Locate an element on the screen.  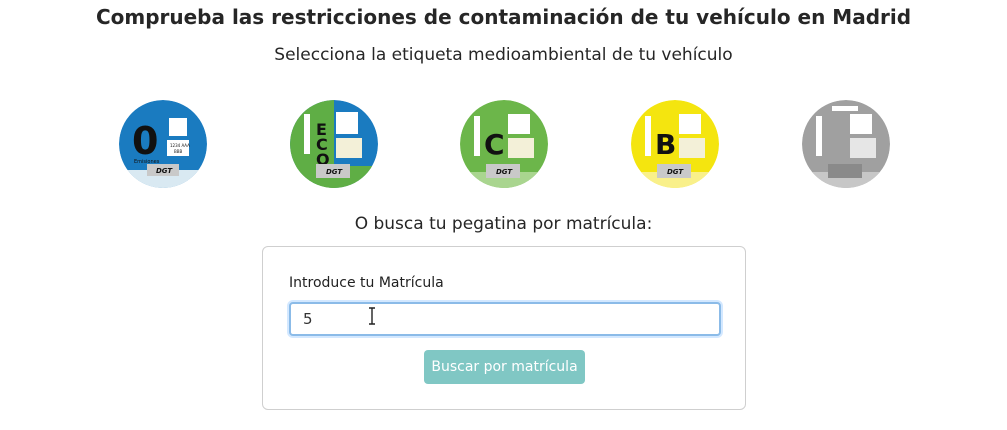
sticker-b: B DGT is located at coordinates (675, 144).